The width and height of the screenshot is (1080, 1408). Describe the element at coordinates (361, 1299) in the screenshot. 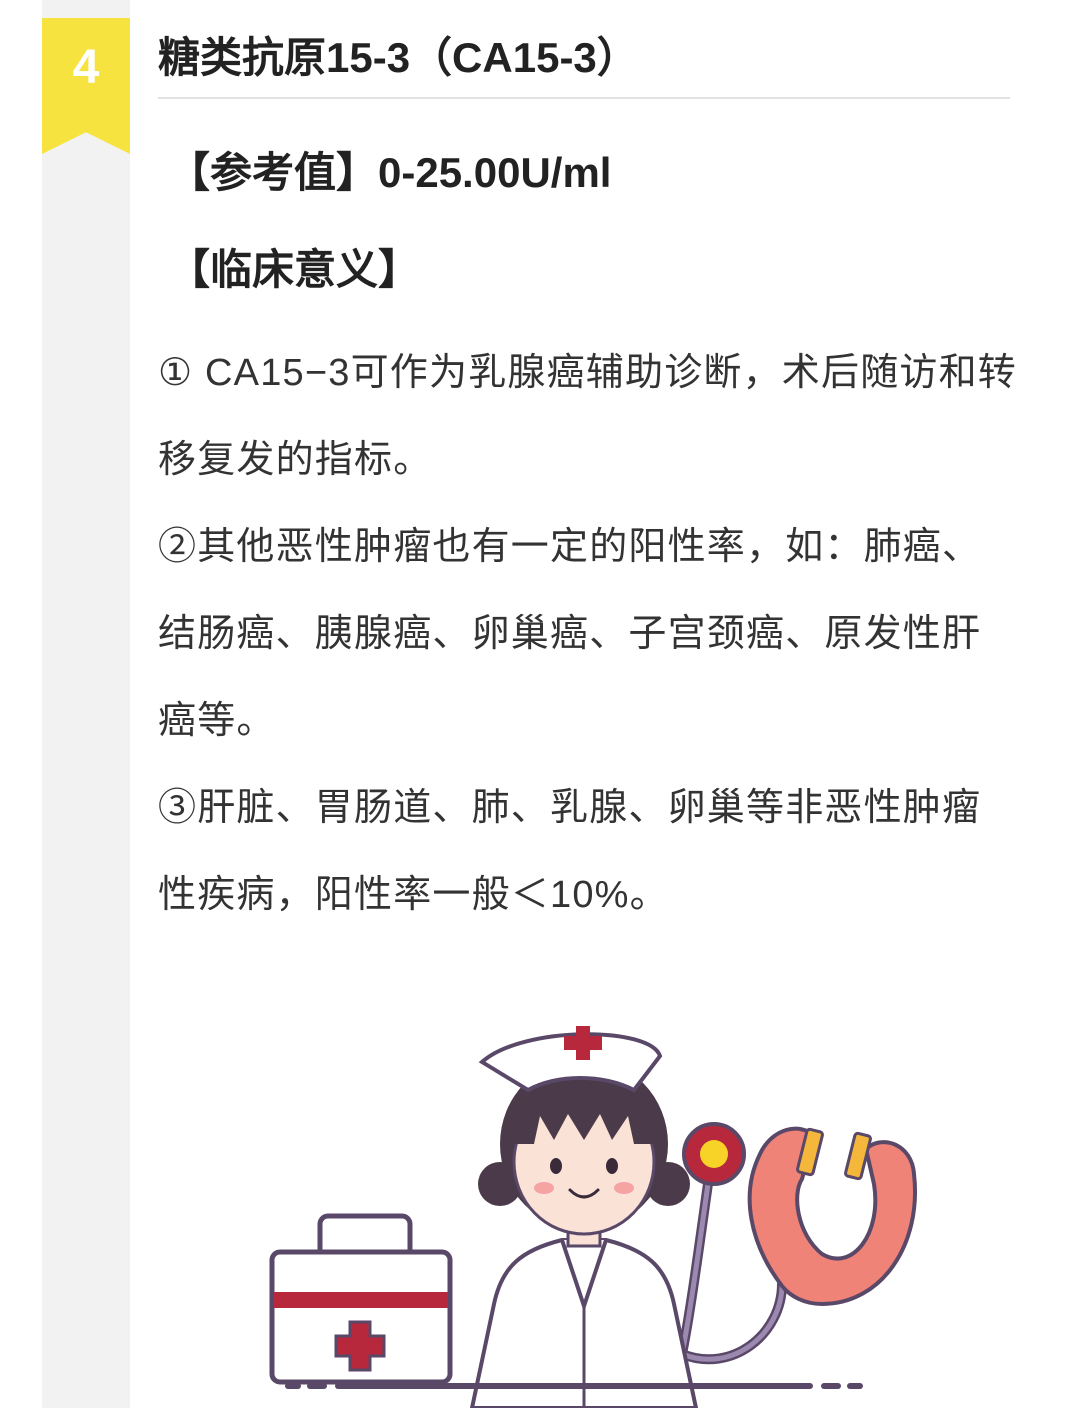

I see `first-aid-kit-icon` at that location.